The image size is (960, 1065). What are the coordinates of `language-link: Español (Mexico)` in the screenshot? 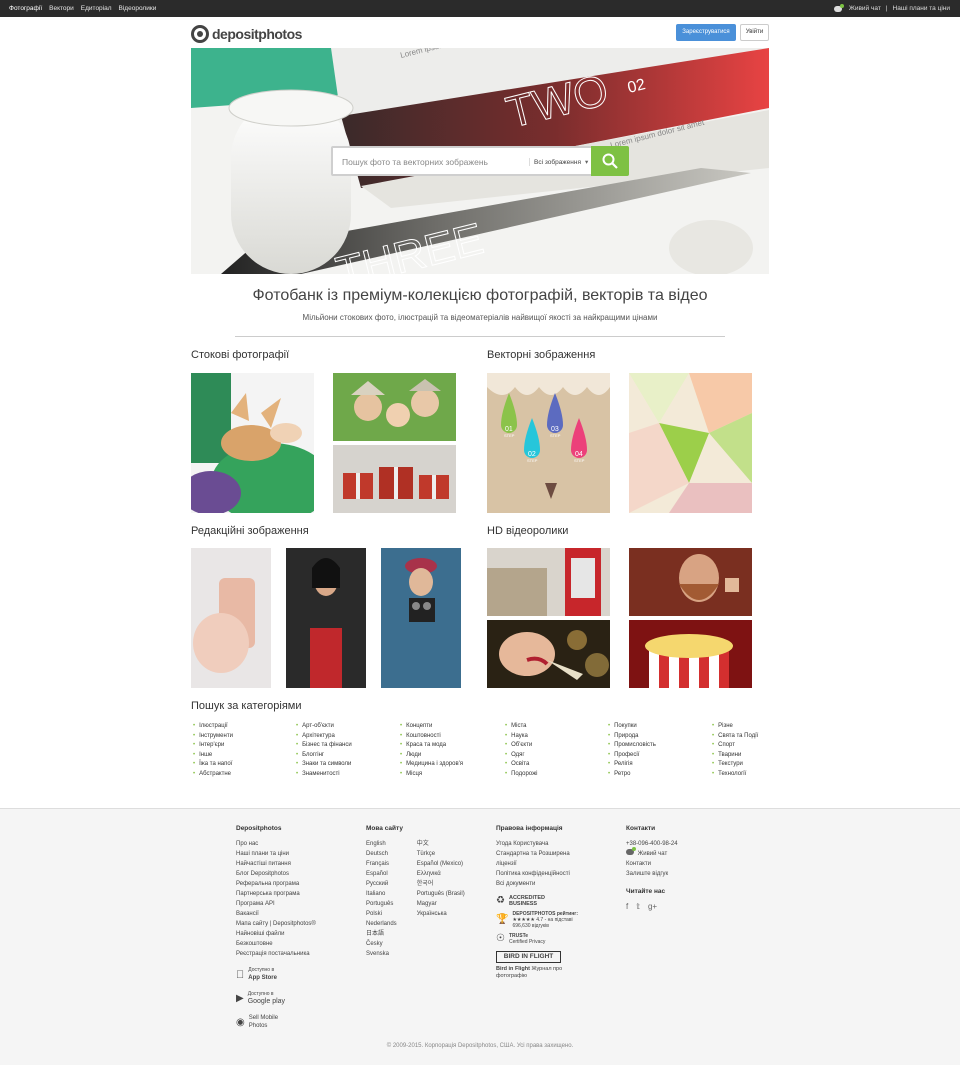 It's located at (441, 864).